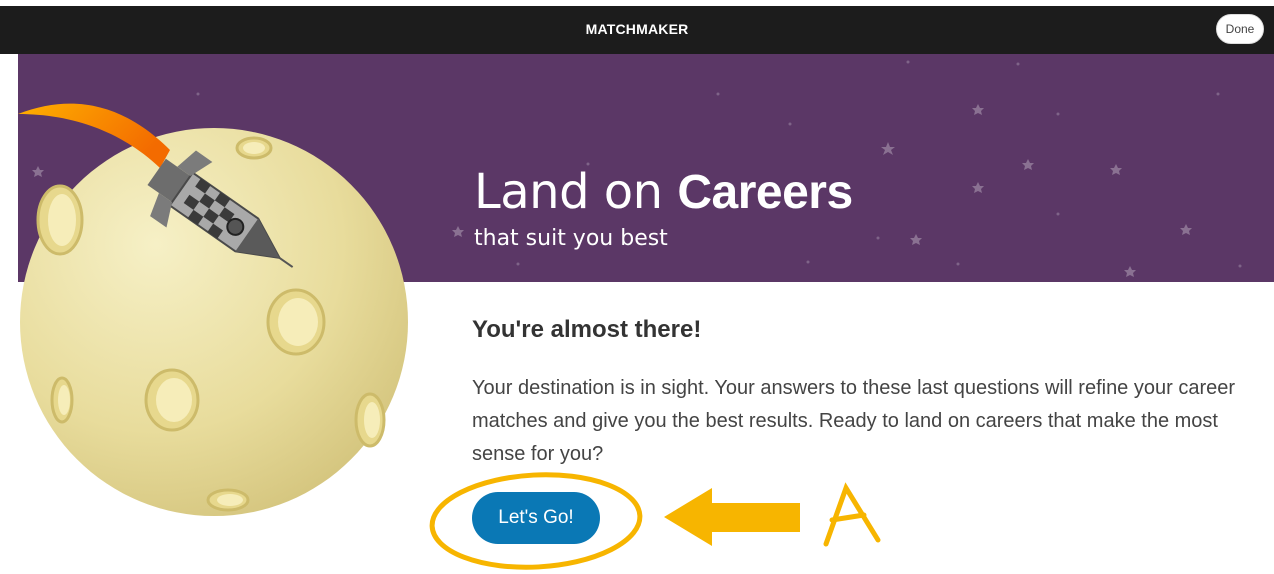 This screenshot has height=574, width=1274. I want to click on app-title: MATCHMAKER, so click(637, 29).